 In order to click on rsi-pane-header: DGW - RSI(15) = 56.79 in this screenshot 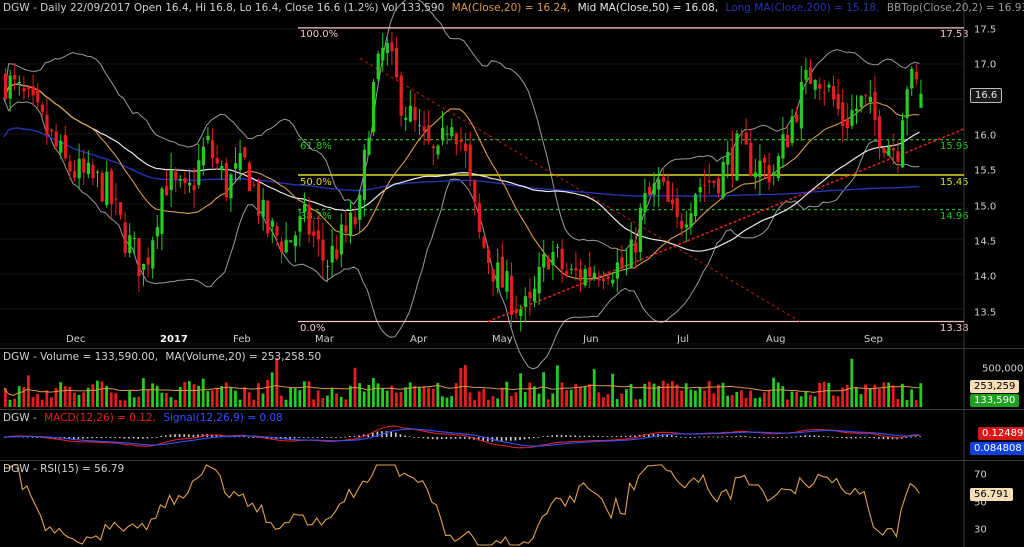, I will do `click(65, 469)`.